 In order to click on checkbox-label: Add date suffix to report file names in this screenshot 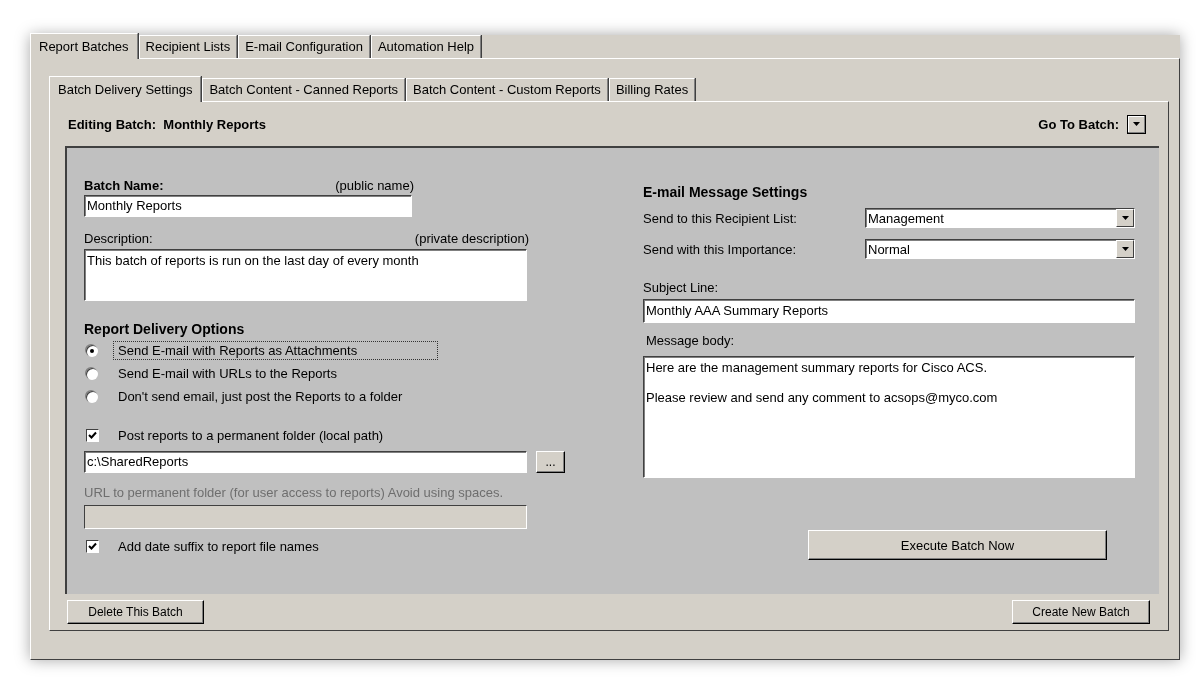, I will do `click(218, 546)`.